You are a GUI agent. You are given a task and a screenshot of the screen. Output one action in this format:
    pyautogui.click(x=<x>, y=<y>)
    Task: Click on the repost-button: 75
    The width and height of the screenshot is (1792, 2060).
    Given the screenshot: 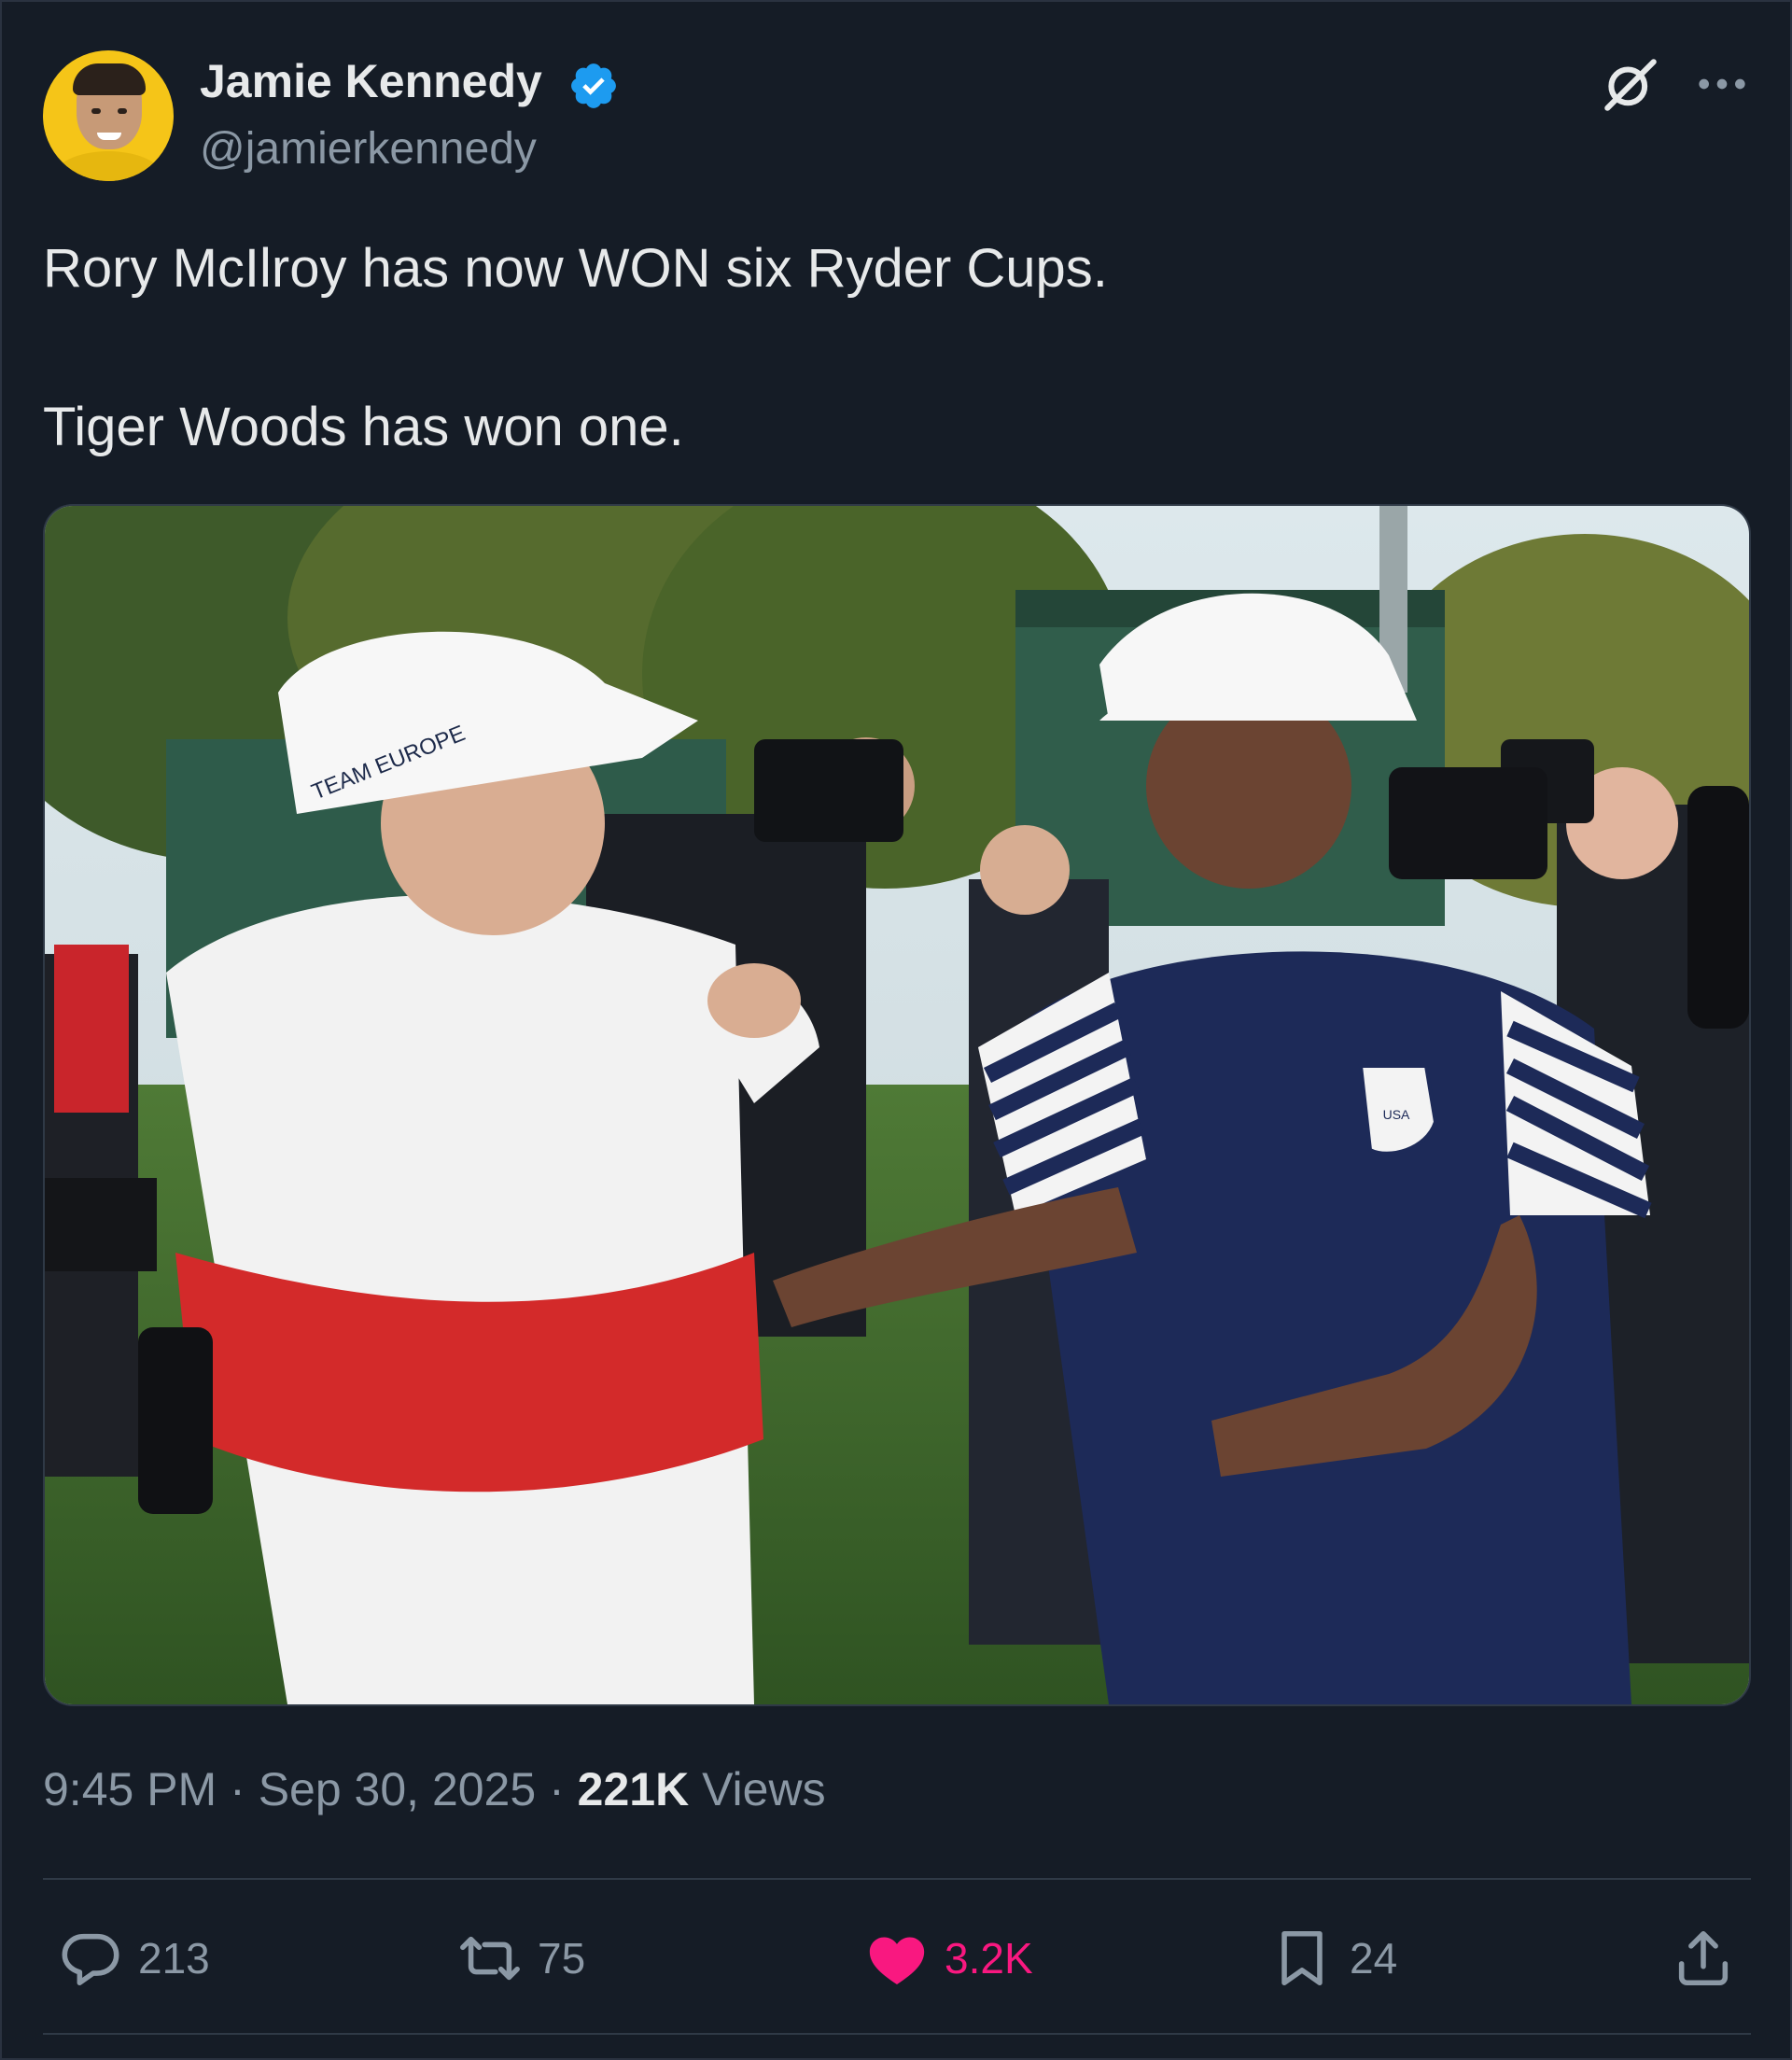 What is the action you would take?
    pyautogui.click(x=521, y=1958)
    